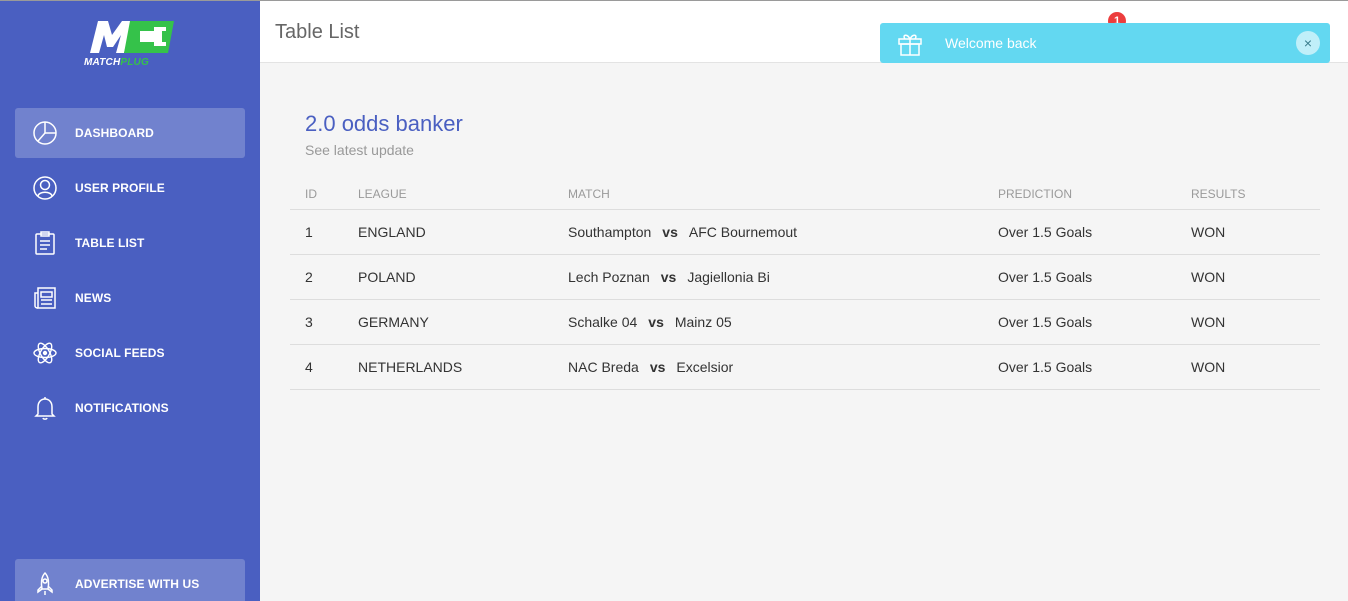 This screenshot has width=1348, height=601. Describe the element at coordinates (1308, 43) in the screenshot. I see `close-icon: ×` at that location.